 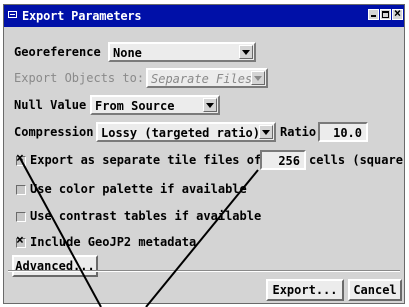 I want to click on maximize-icon, so click(x=385, y=14).